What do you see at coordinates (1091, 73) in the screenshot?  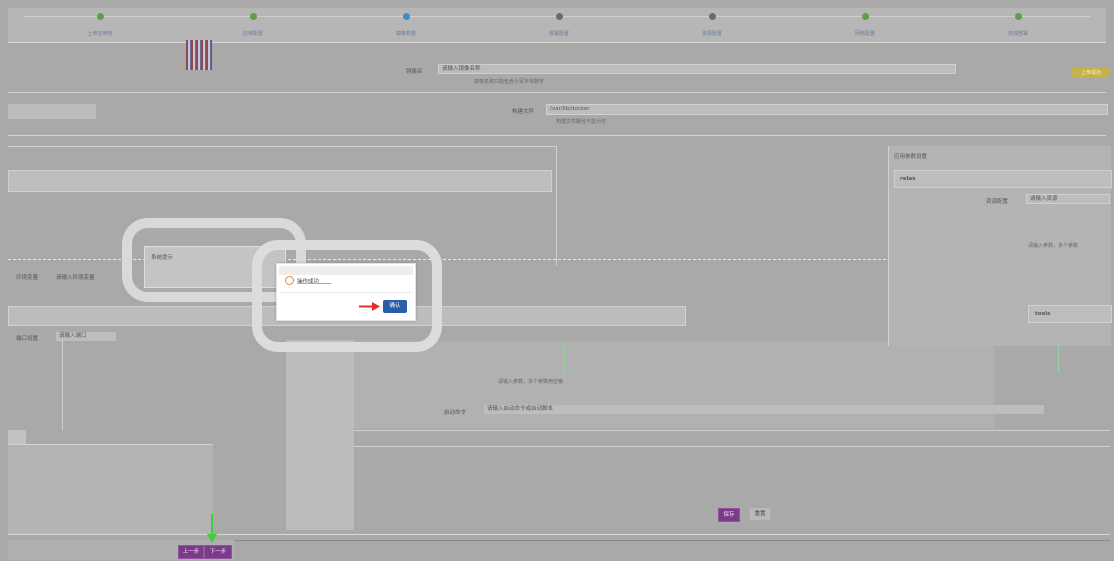 I see `status-badge: 上传成功` at bounding box center [1091, 73].